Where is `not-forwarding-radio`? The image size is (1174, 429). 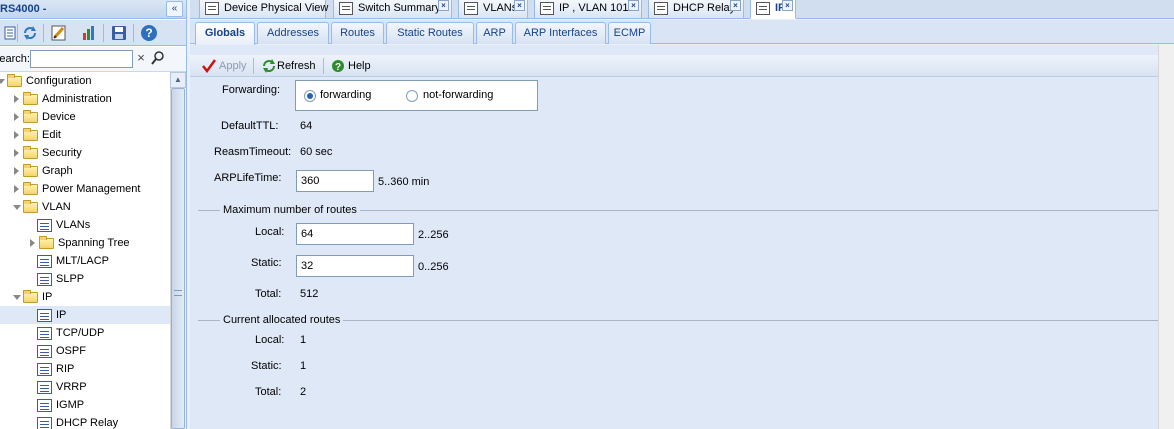 not-forwarding-radio is located at coordinates (412, 96).